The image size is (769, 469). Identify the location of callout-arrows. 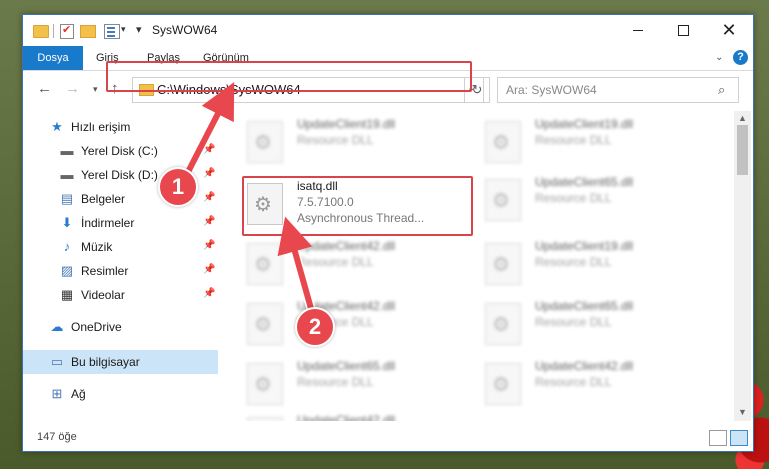
(250, 197).